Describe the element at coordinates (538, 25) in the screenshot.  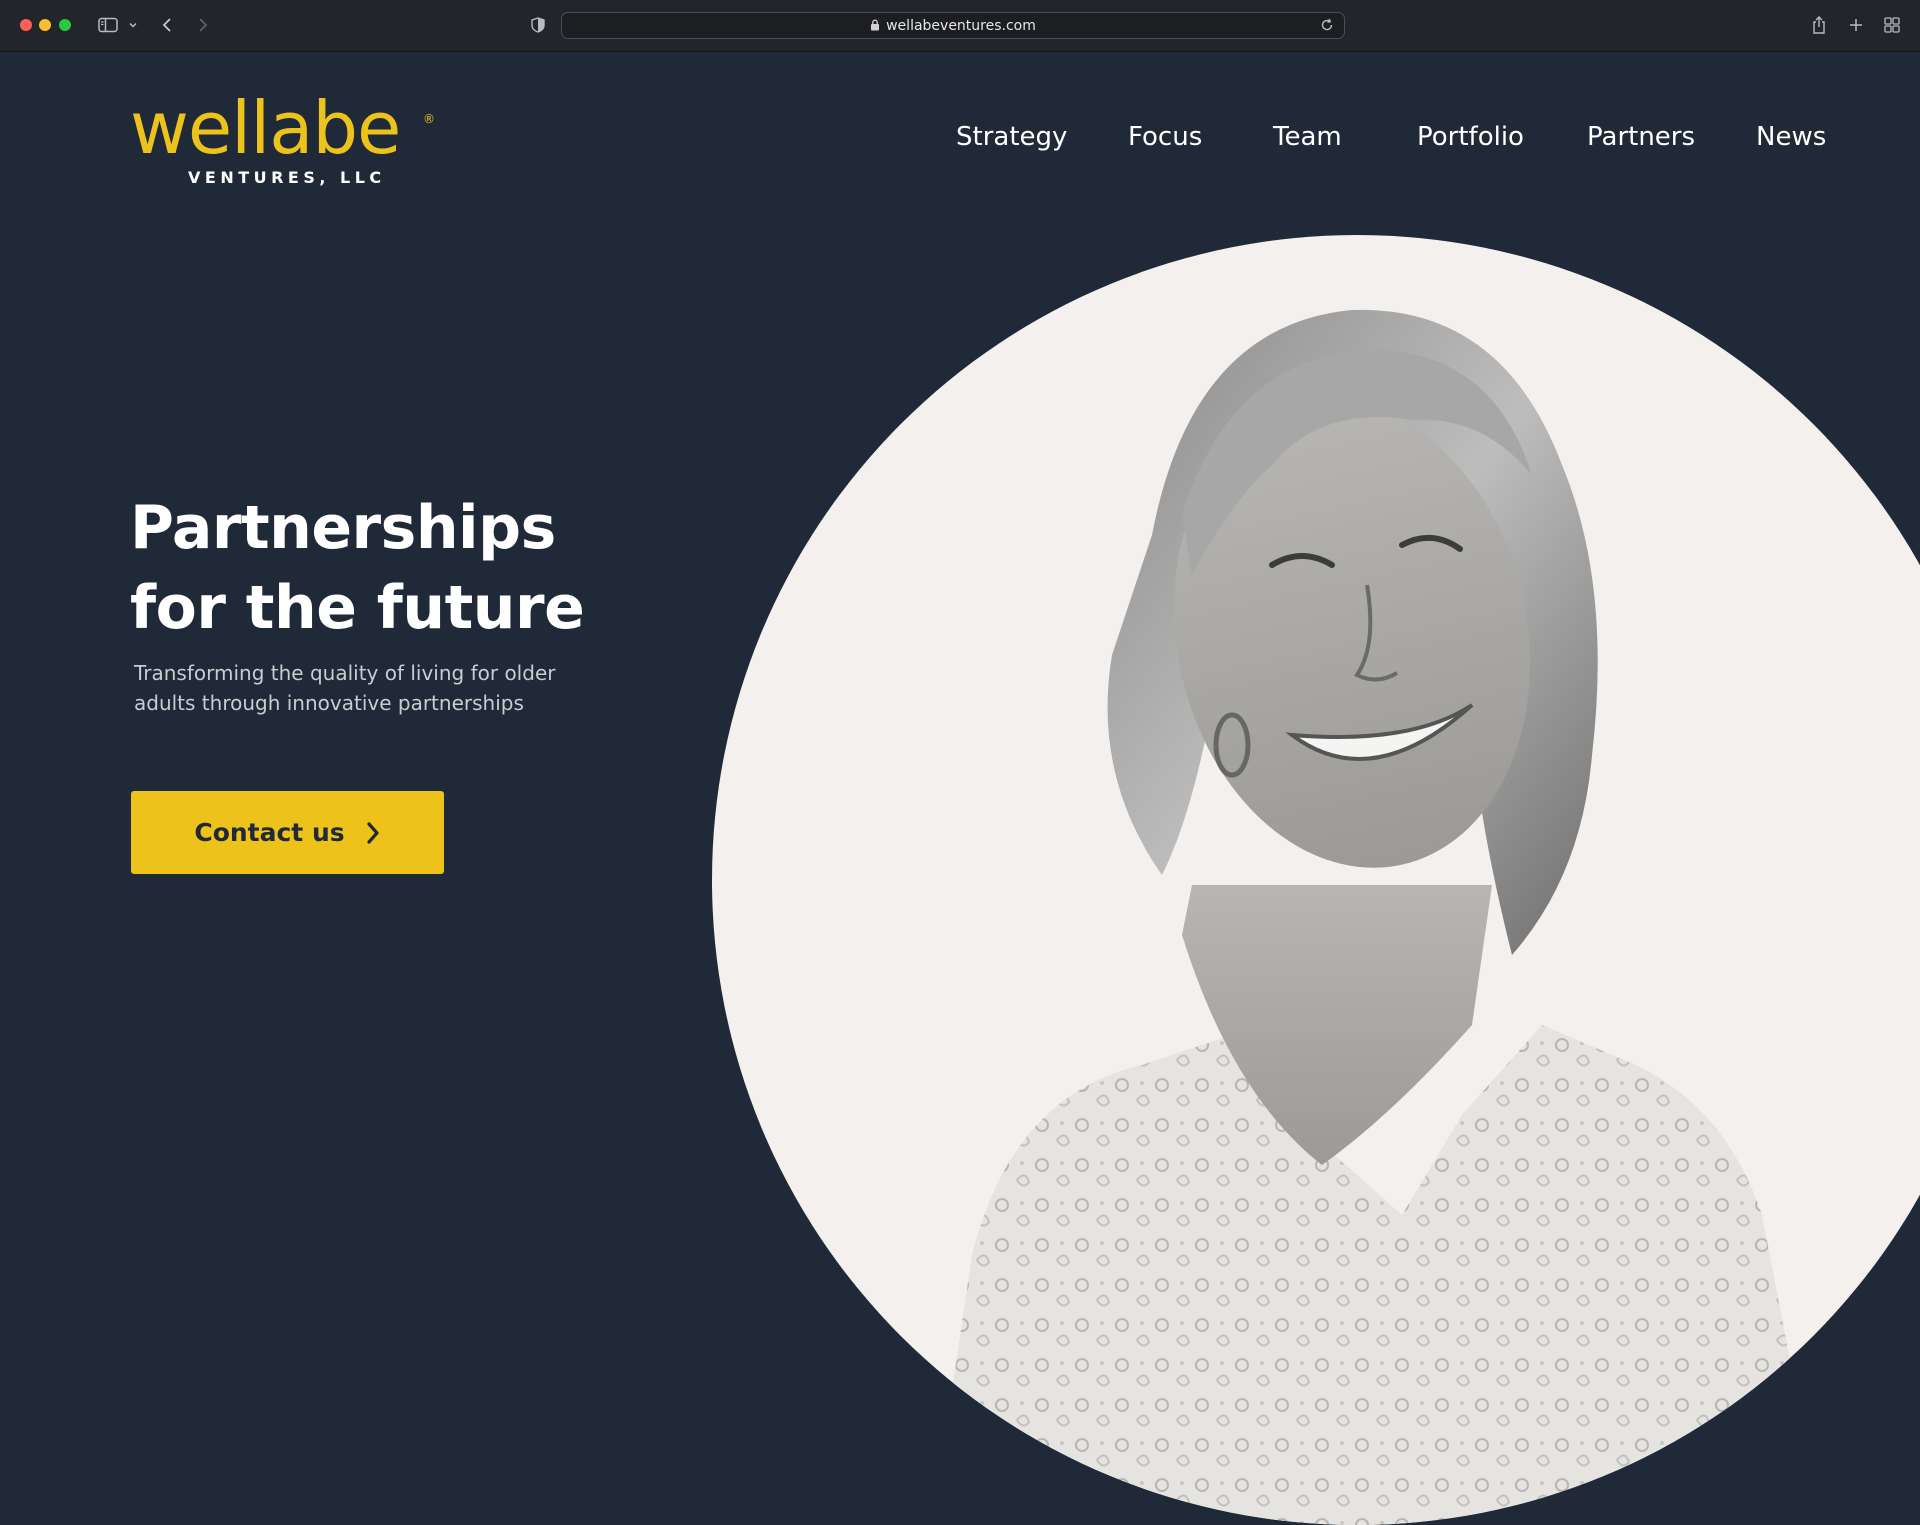
I see `shield-icon` at that location.